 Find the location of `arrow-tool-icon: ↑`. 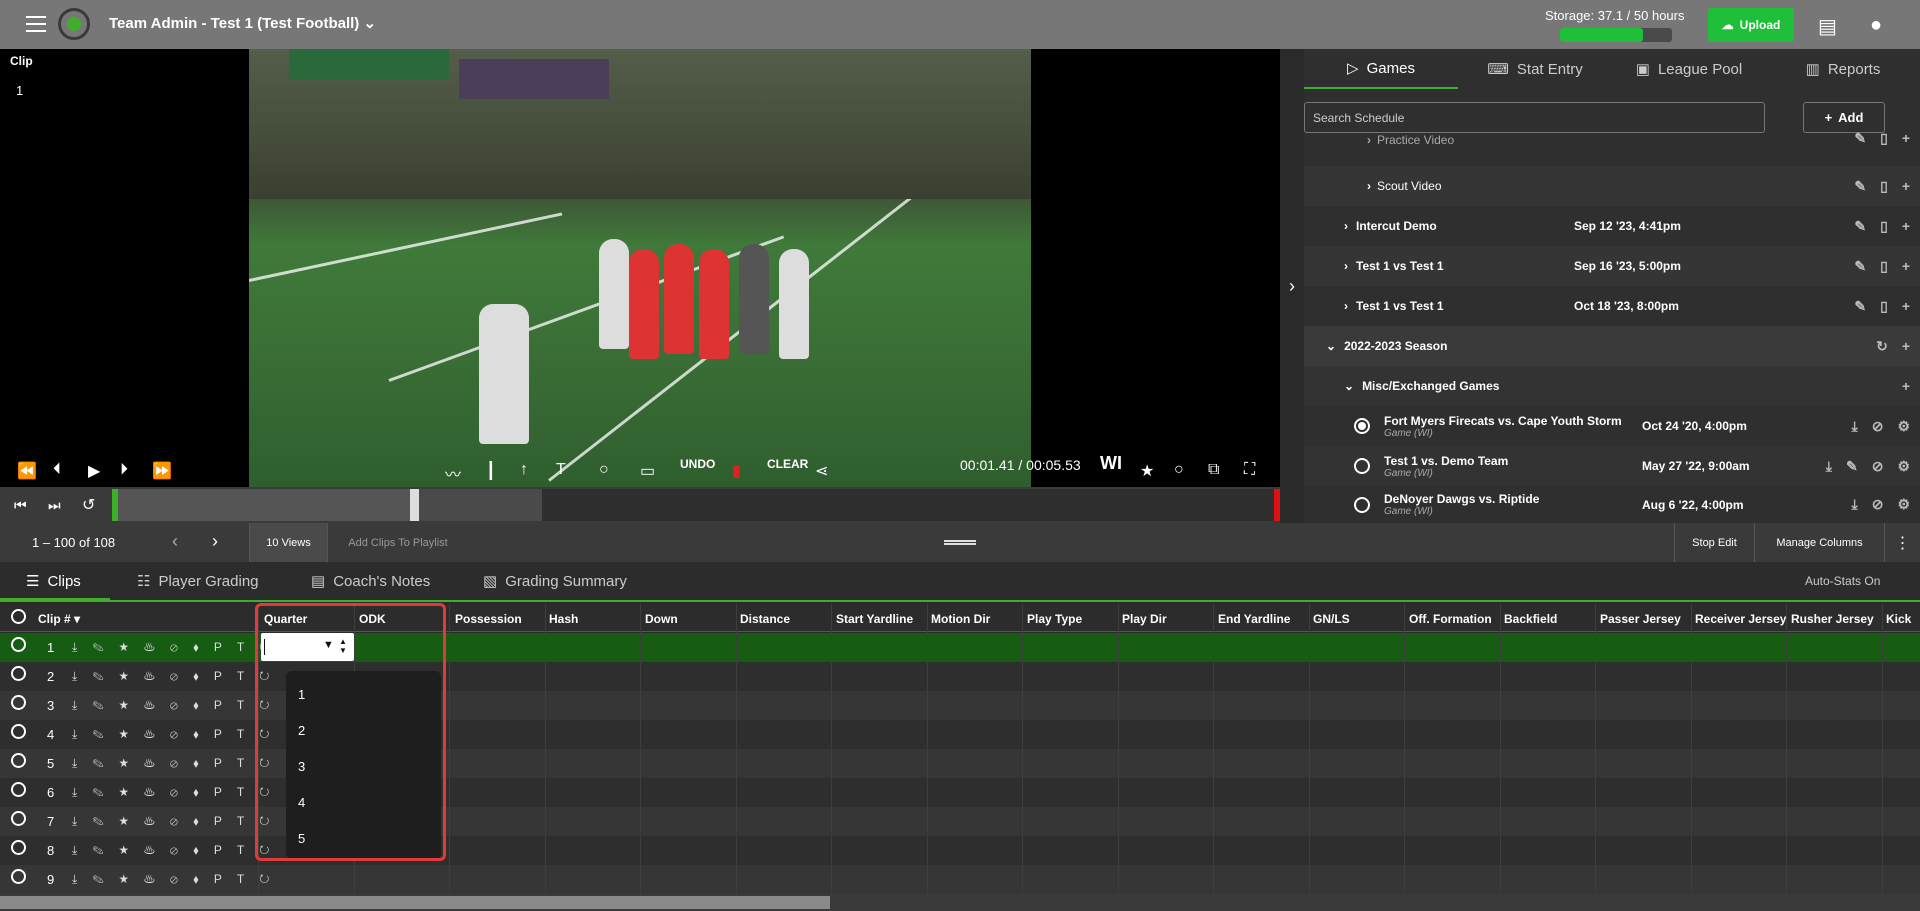

arrow-tool-icon: ↑ is located at coordinates (524, 470).